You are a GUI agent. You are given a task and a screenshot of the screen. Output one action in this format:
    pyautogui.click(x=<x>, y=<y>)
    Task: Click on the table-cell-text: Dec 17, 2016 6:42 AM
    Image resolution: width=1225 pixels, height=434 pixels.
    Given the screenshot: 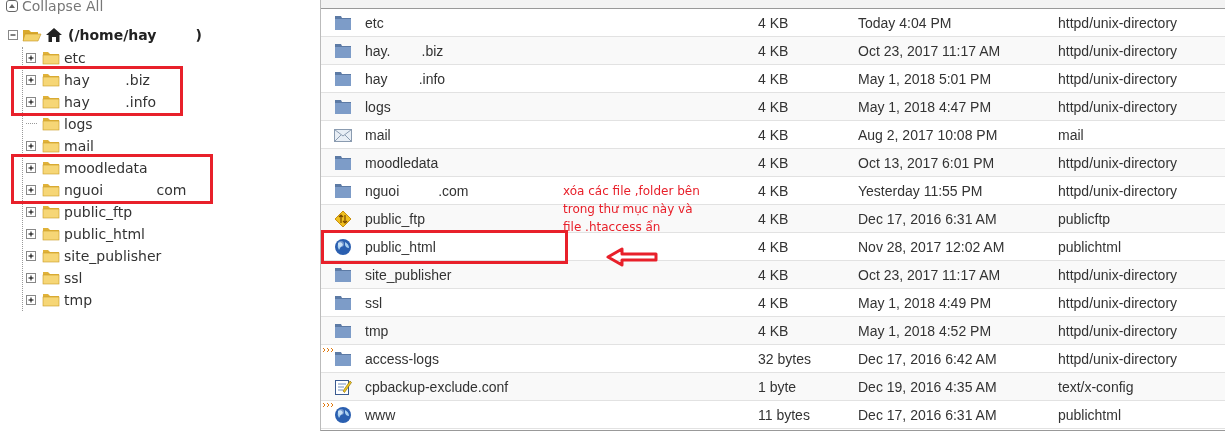 What is the action you would take?
    pyautogui.click(x=928, y=358)
    